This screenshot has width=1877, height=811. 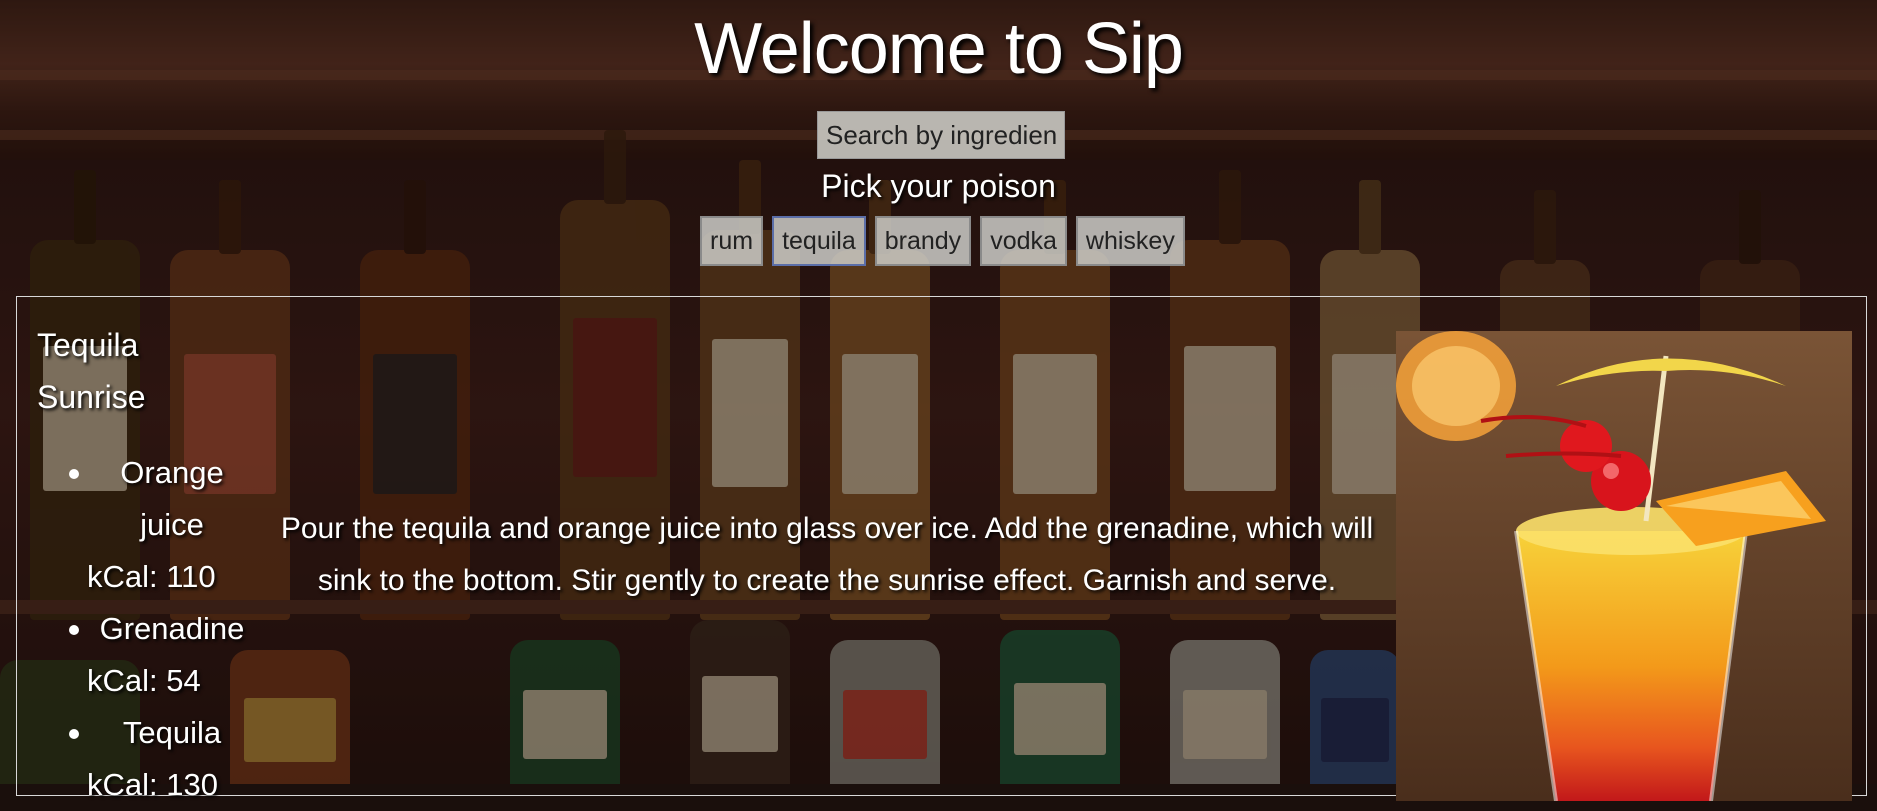 What do you see at coordinates (923, 241) in the screenshot?
I see `spirit-button-brandy: brandy` at bounding box center [923, 241].